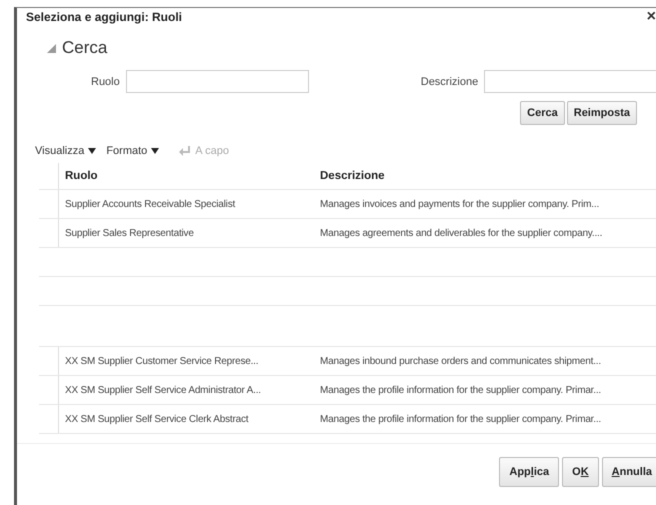  I want to click on ok-button: OK, so click(580, 472).